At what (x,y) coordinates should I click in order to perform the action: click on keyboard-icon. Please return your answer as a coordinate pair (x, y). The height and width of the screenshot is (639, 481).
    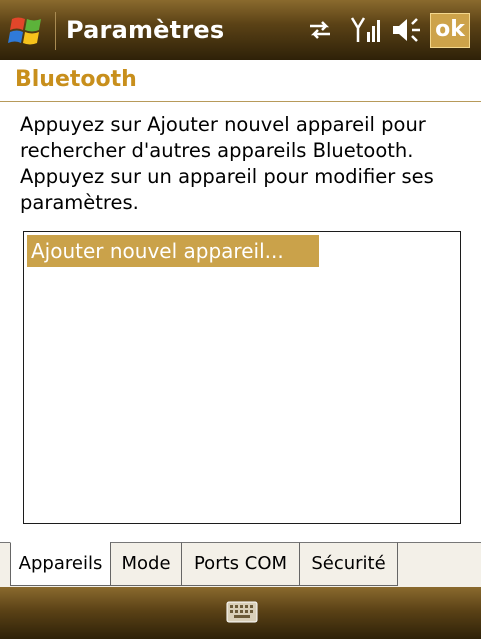
    Looking at the image, I should click on (242, 612).